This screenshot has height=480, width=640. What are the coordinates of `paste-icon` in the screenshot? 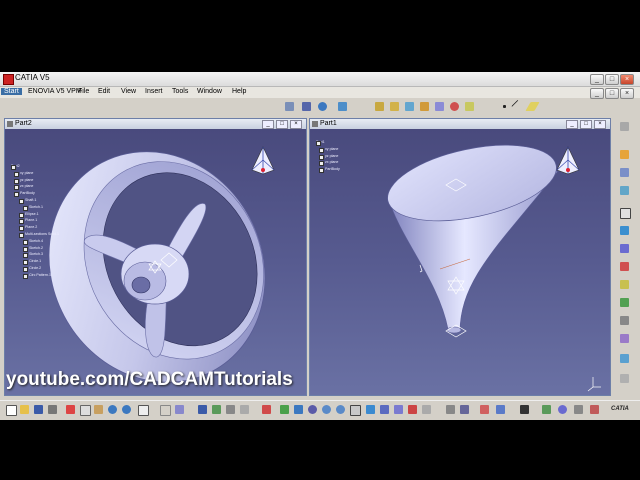 It's located at (98, 409).